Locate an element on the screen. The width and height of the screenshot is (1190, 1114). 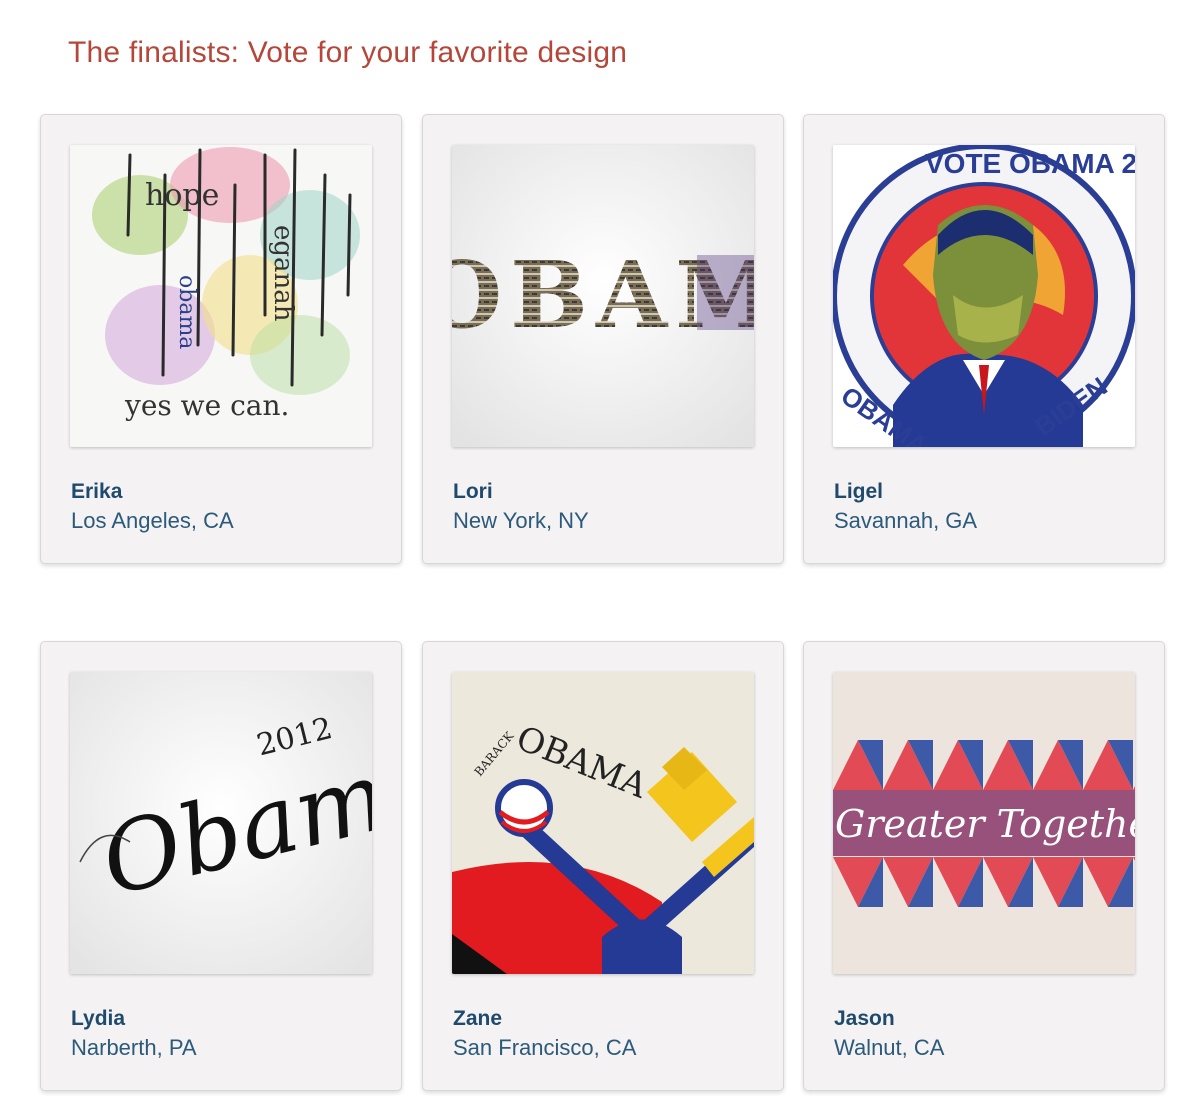
finalist-card-lydia: 2012 Obama Lydia Narberth, PA is located at coordinates (221, 866).